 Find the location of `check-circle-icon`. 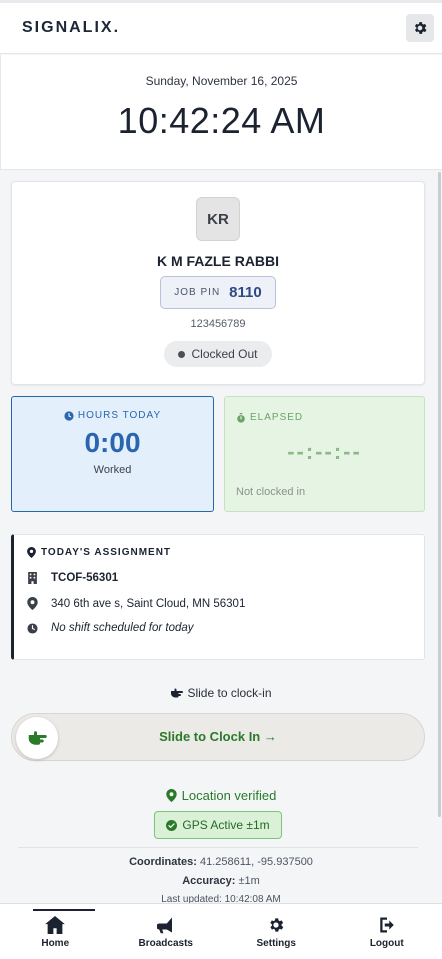

check-circle-icon is located at coordinates (172, 825).